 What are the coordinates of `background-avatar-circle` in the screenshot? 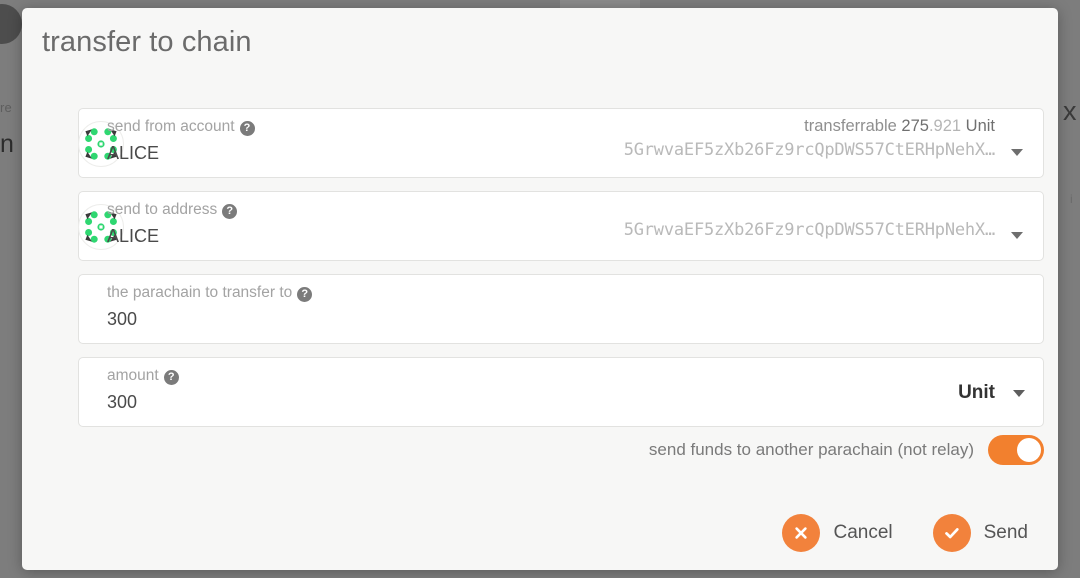 It's located at (11, 24).